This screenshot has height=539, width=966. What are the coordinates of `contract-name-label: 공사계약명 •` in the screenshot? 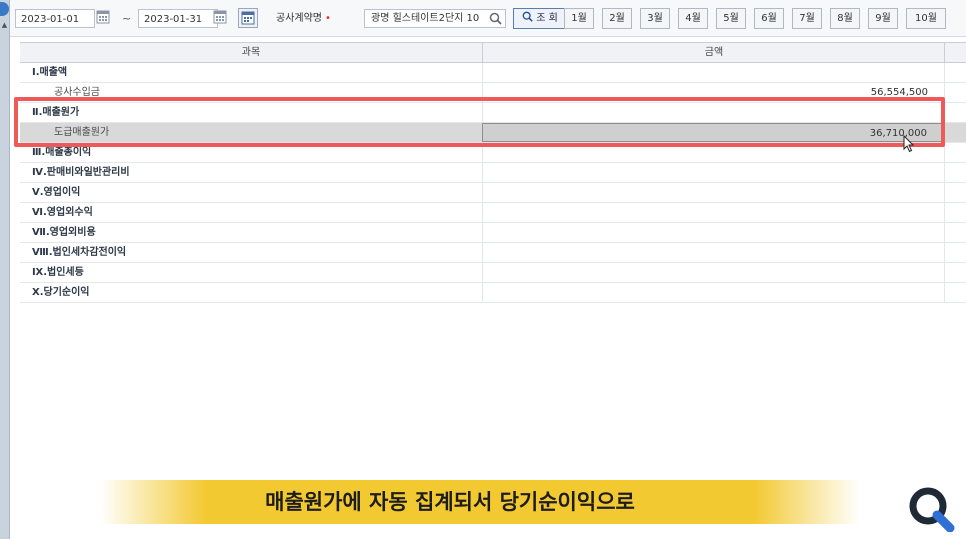 It's located at (303, 18).